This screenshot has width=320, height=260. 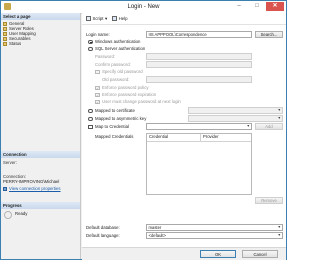 I want to click on mapped-credentials-grid: Credential Provider, so click(x=199, y=164).